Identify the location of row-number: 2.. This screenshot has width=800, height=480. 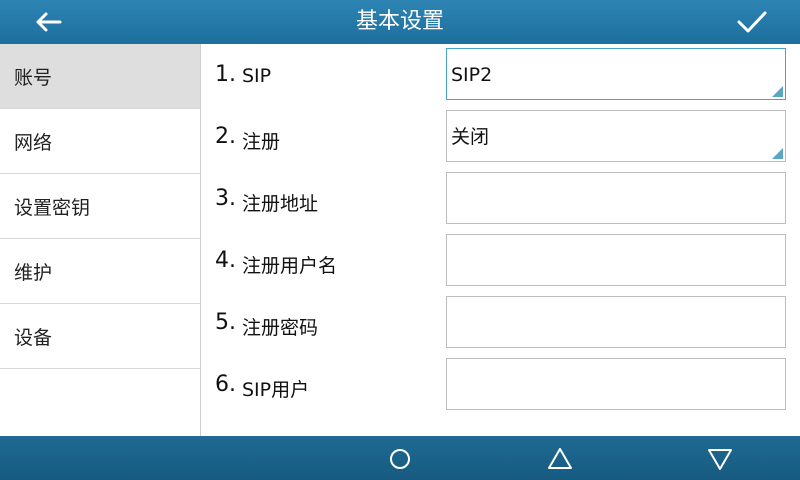
(225, 136).